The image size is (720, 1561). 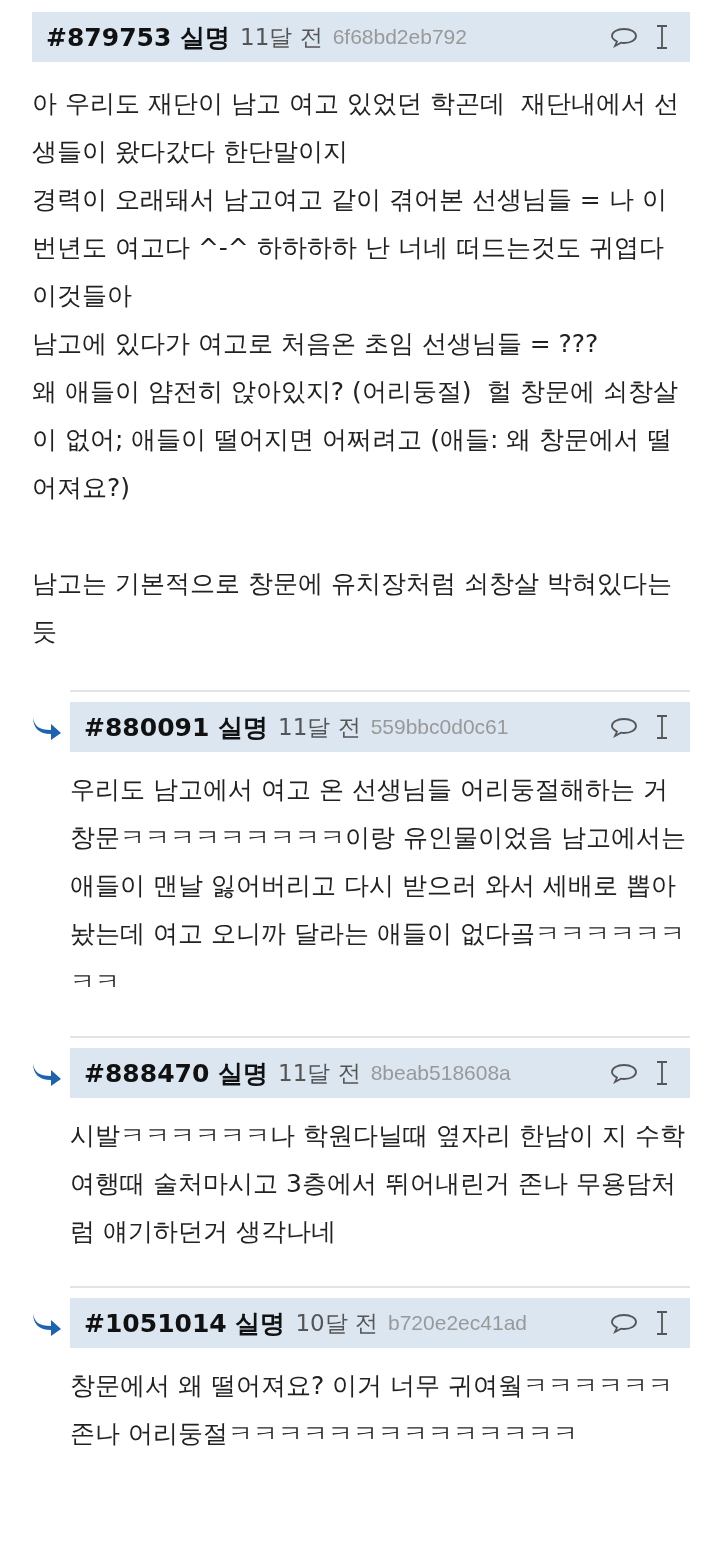 I want to click on comment-number: #879753 실명, so click(x=138, y=37).